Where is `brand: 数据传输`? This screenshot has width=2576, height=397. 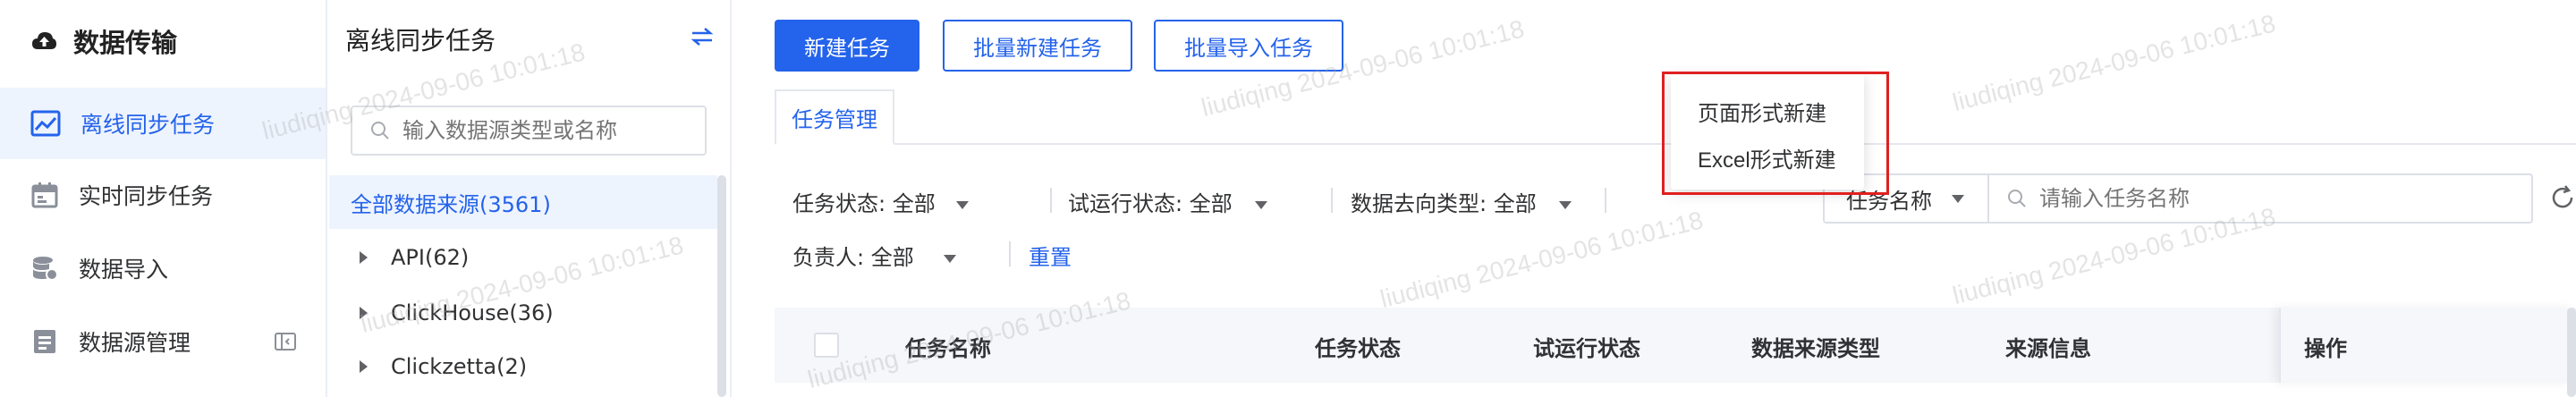
brand: 数据传输 is located at coordinates (103, 41).